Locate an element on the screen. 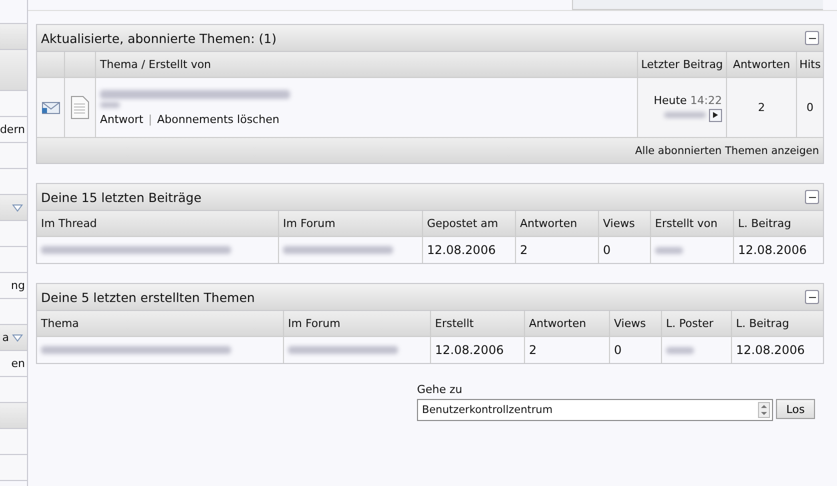  show-all-subscriptions-link: Alle abonnierten Themen anzeigen is located at coordinates (727, 150).